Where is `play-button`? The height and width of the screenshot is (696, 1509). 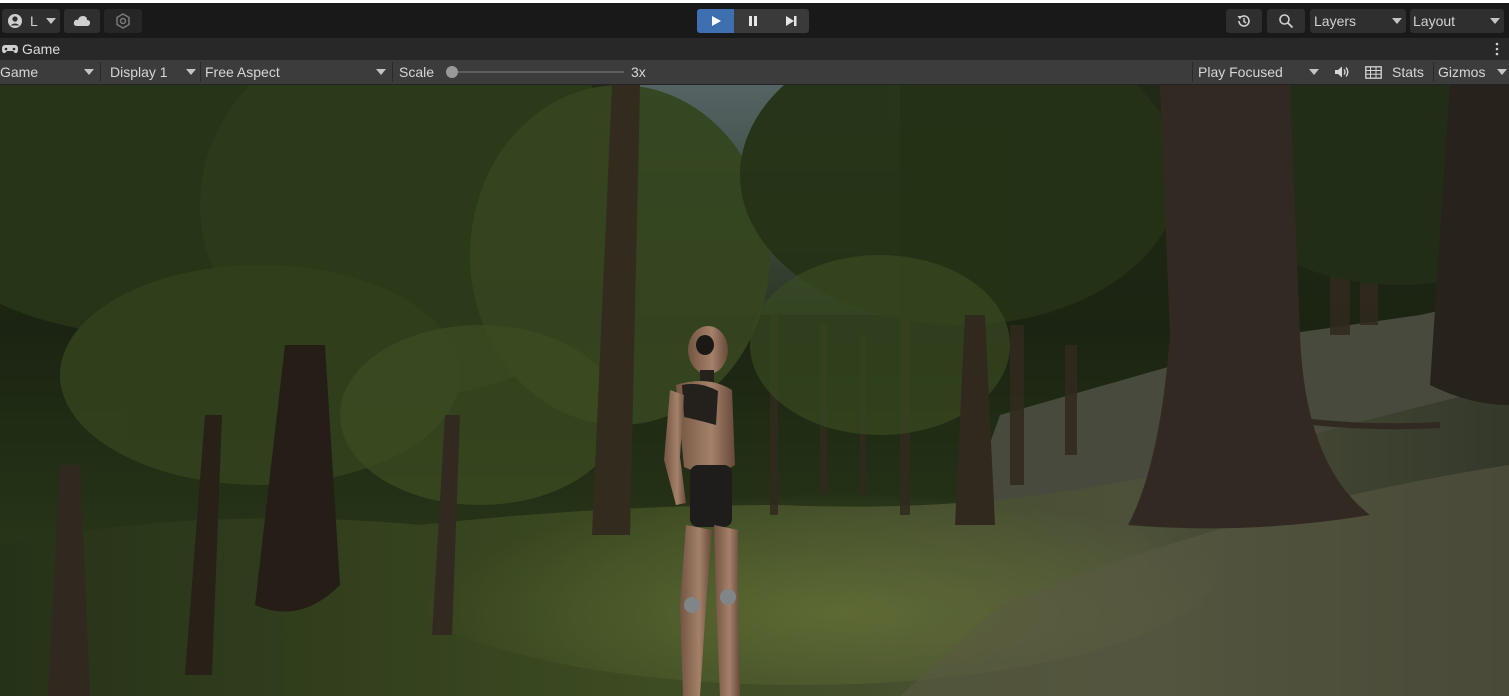 play-button is located at coordinates (715, 21).